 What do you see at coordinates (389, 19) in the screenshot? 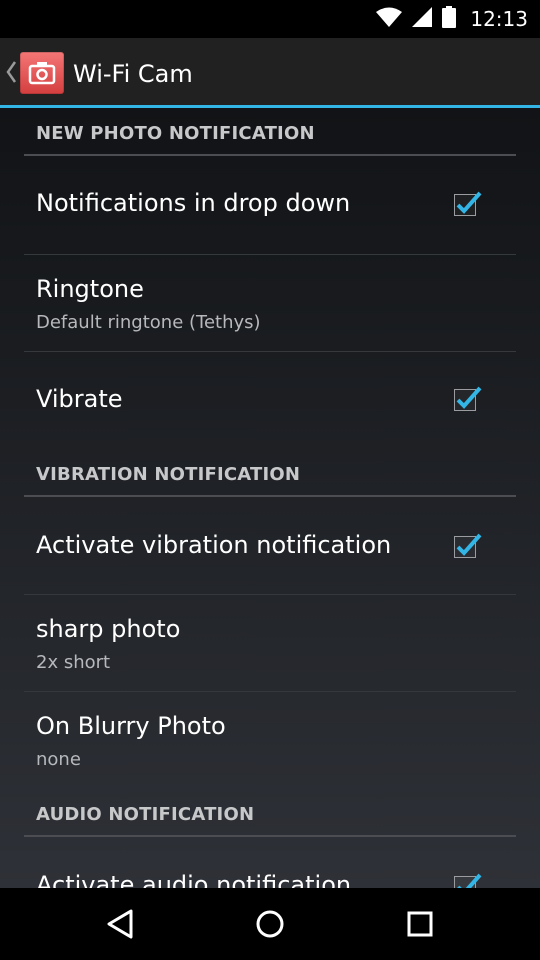
I see `wifi-icon` at bounding box center [389, 19].